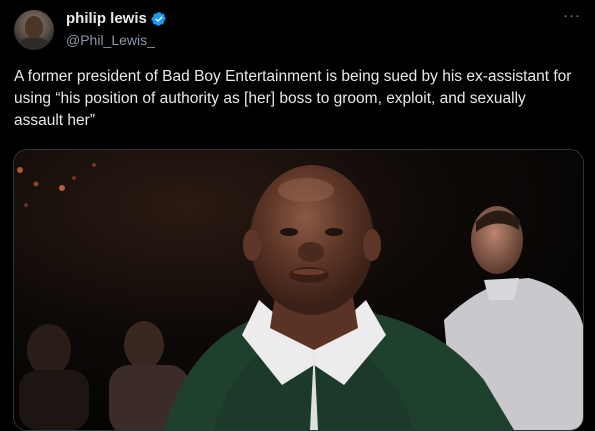 This screenshot has height=431, width=595. What do you see at coordinates (34, 27) in the screenshot?
I see `avatar-face` at bounding box center [34, 27].